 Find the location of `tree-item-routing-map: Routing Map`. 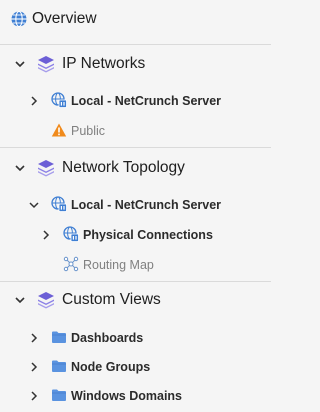

tree-item-routing-map: Routing Map is located at coordinates (135, 265).